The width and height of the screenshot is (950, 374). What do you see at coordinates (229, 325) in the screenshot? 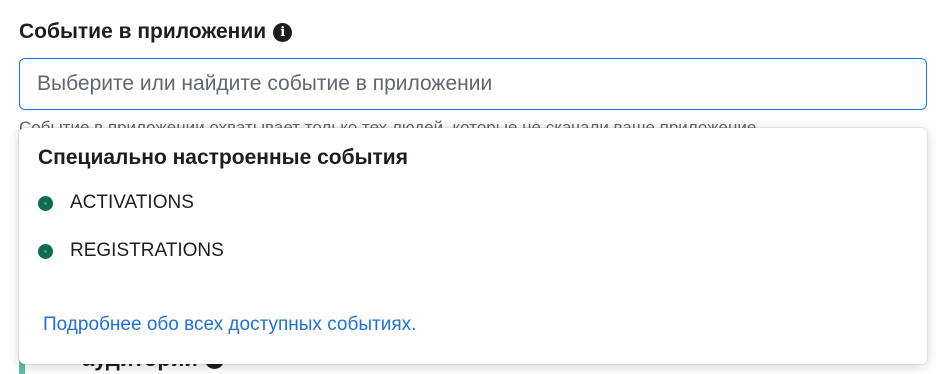
I see `learn-more-link: Подробнее обо всех доступных событиях.` at bounding box center [229, 325].